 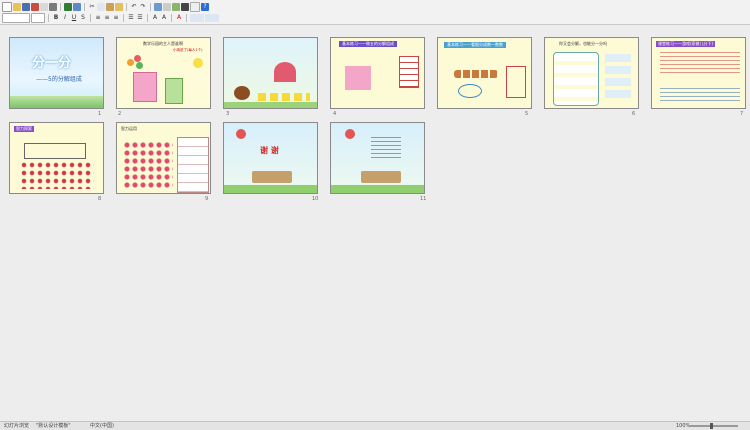 I want to click on slide-1-subtitle: ——5的分解组成, so click(x=59, y=79).